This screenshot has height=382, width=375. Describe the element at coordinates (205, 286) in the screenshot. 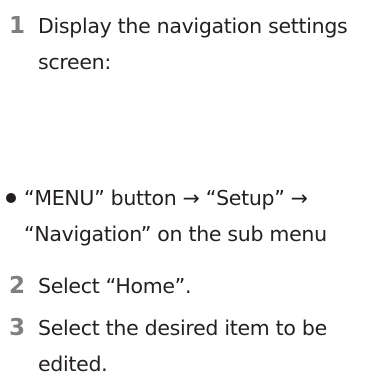

I see `step-text: Select “Home”.` at that location.